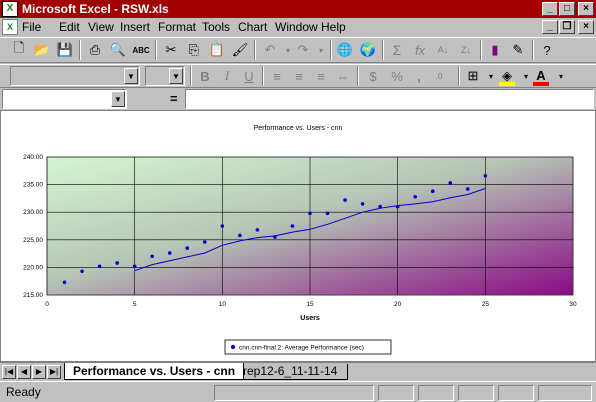  I want to click on autosum-icon: Σ, so click(397, 50).